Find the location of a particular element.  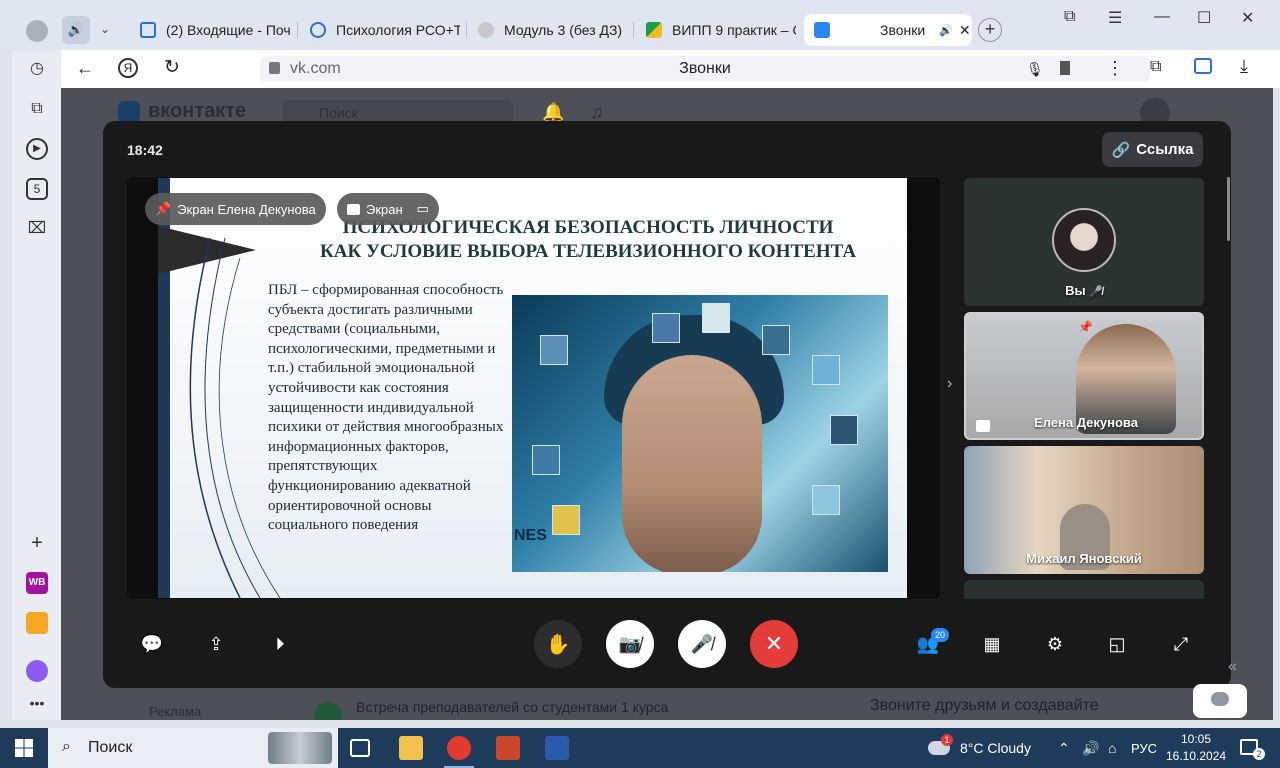

participants-list: Вы 🎤̸ 📌 Елена Декунова Михаил Яновский is located at coordinates (1084, 388).